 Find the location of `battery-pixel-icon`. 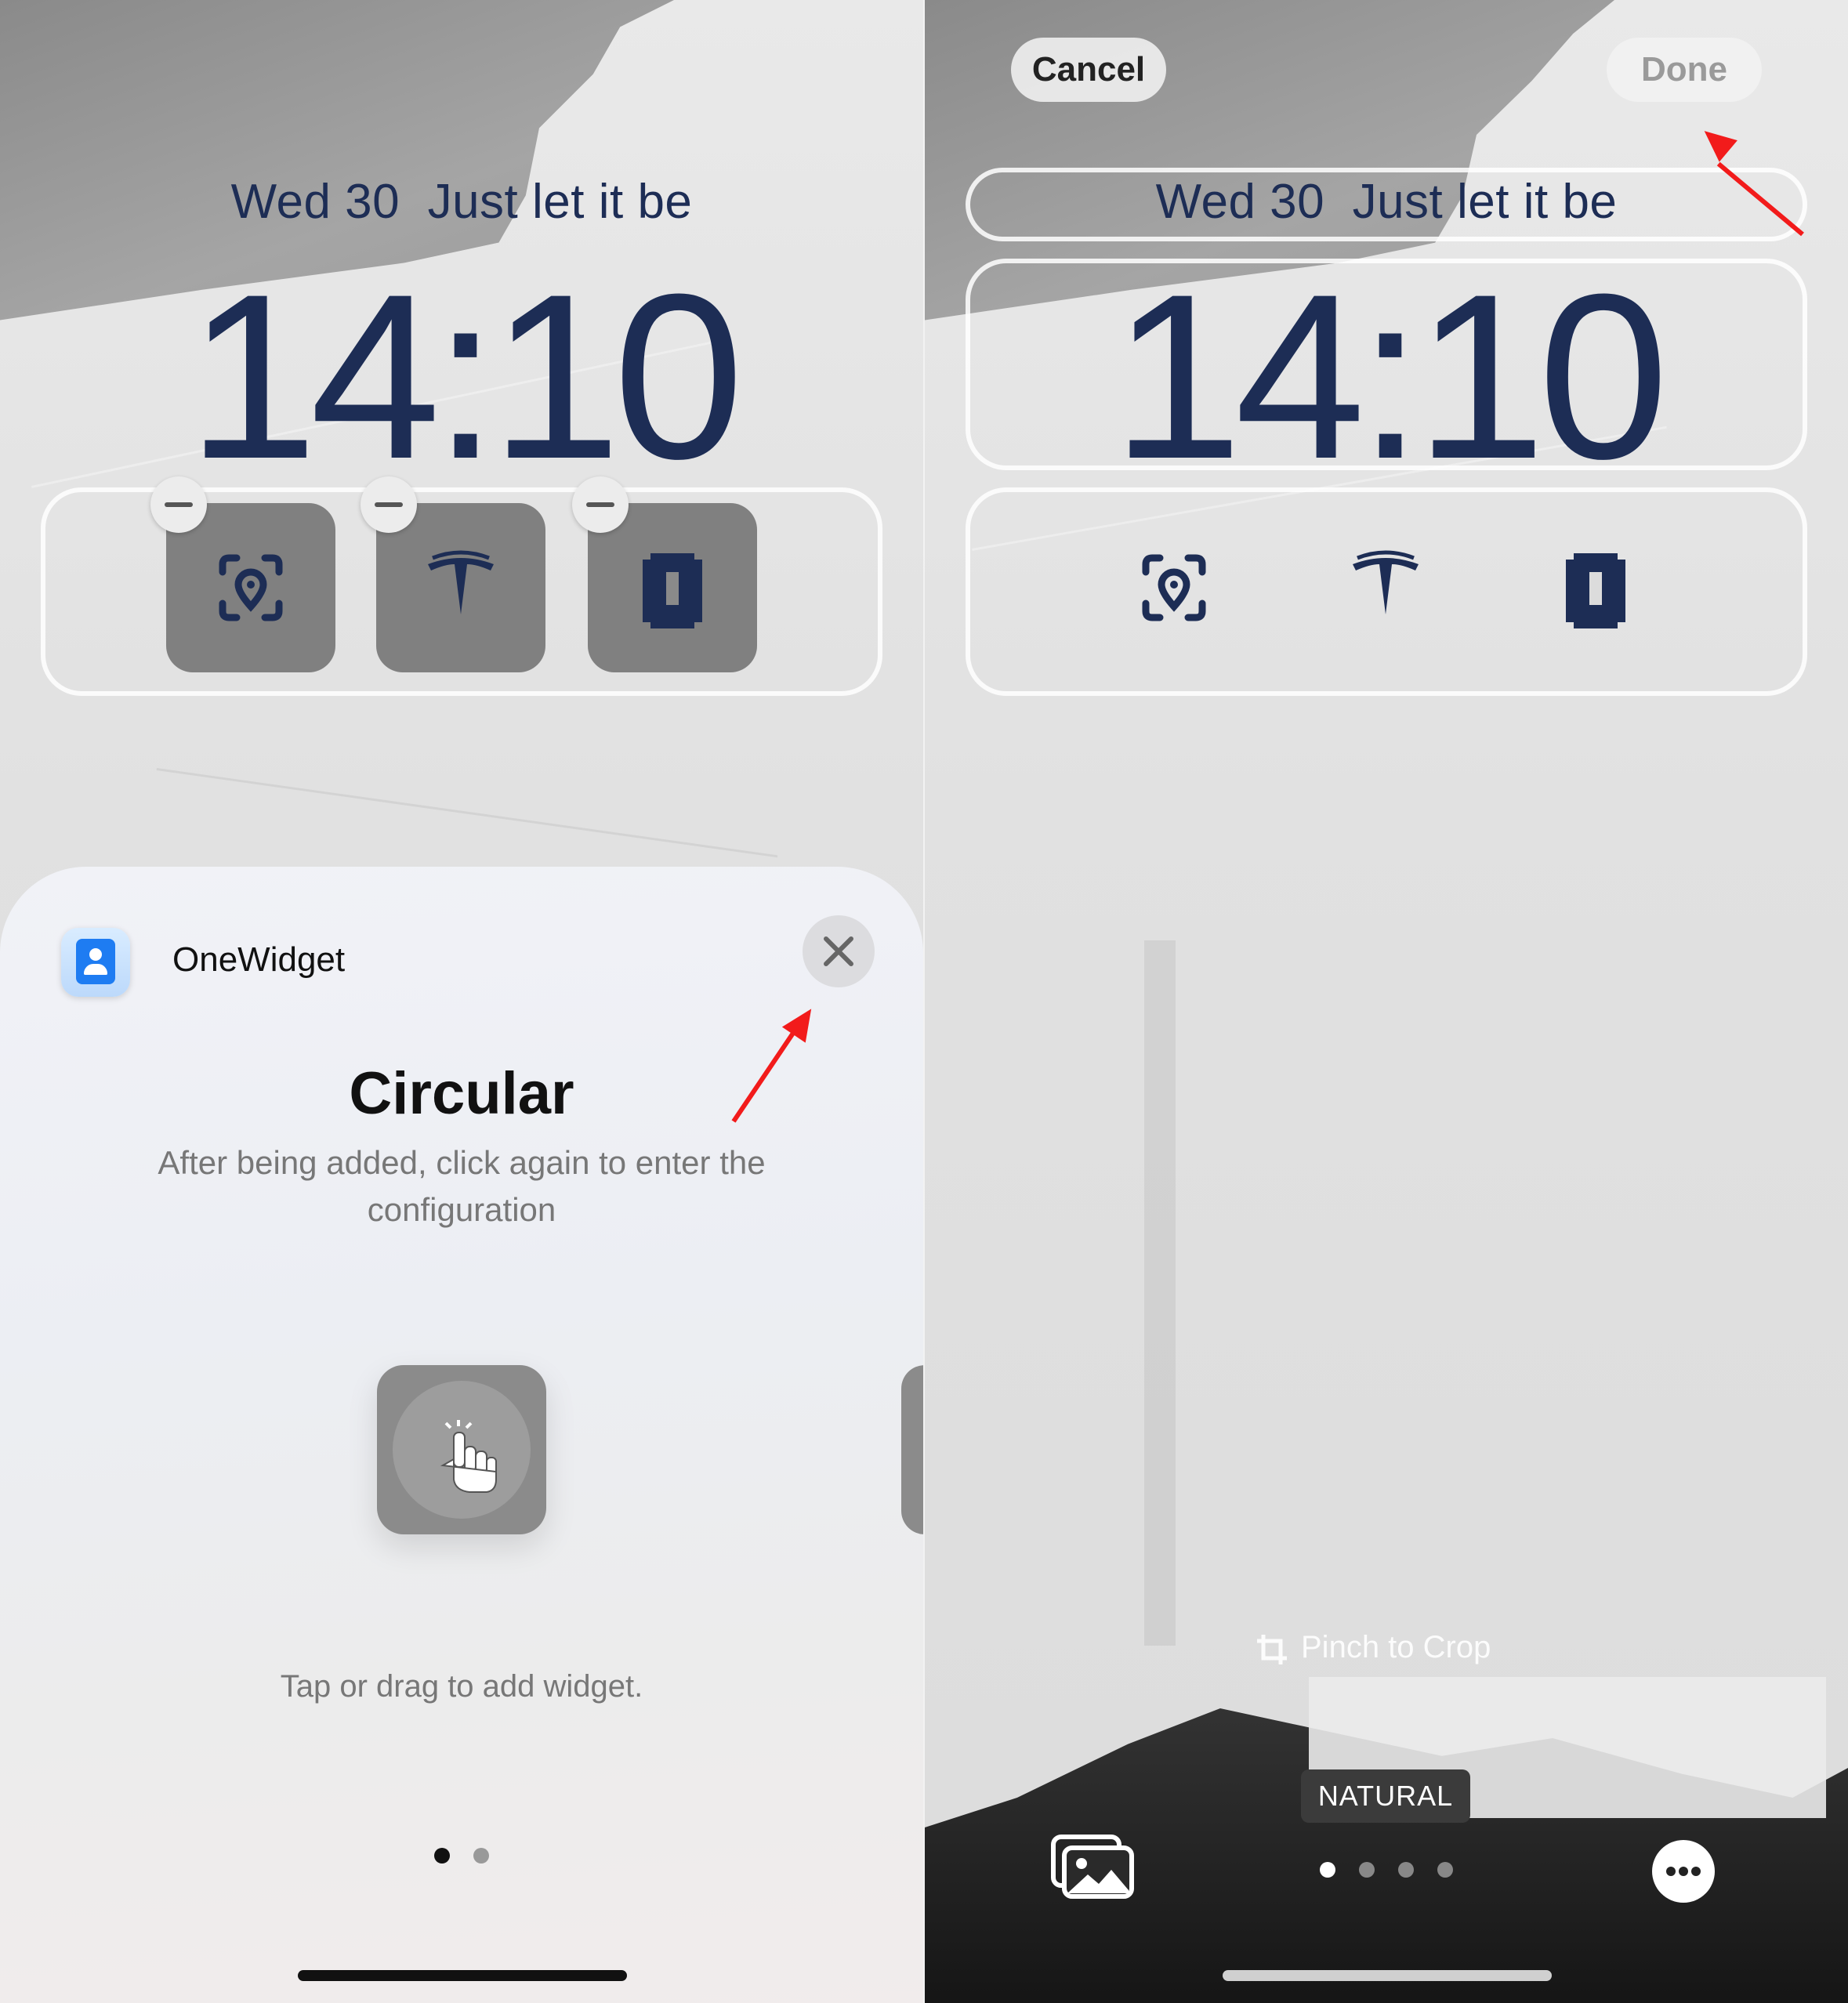

battery-pixel-icon is located at coordinates (1595, 587).